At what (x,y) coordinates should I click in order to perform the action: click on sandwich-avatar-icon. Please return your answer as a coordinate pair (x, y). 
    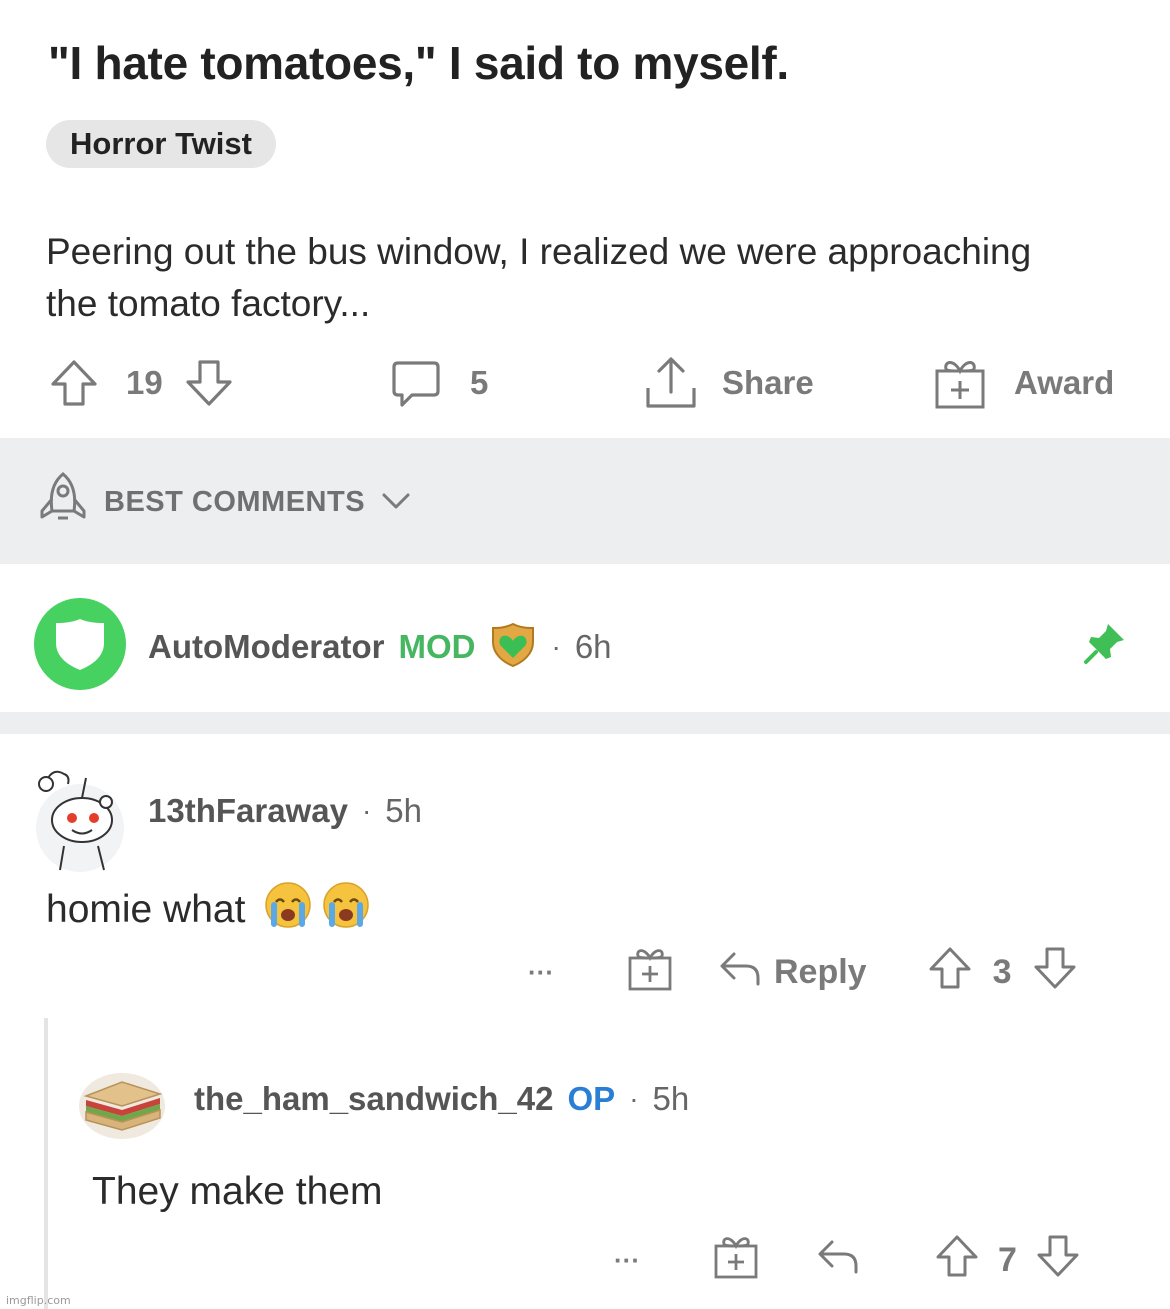
    Looking at the image, I should click on (122, 1106).